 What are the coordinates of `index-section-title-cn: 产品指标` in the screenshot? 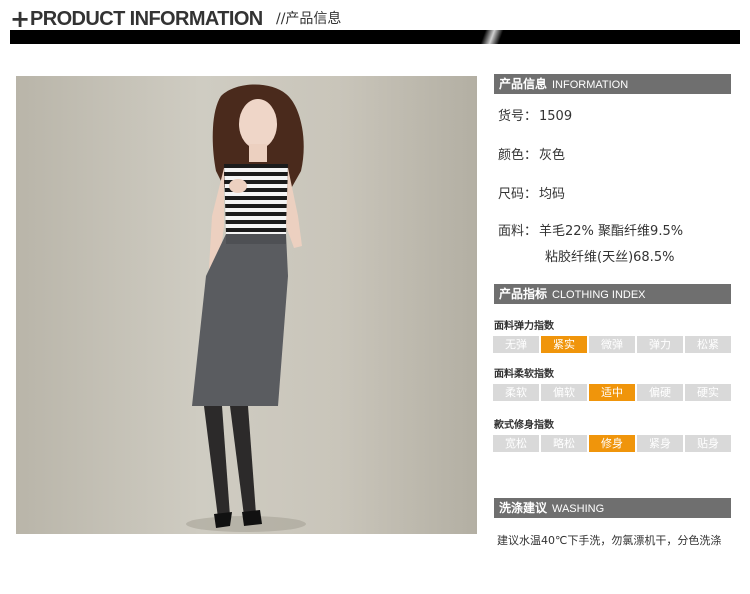 It's located at (523, 294).